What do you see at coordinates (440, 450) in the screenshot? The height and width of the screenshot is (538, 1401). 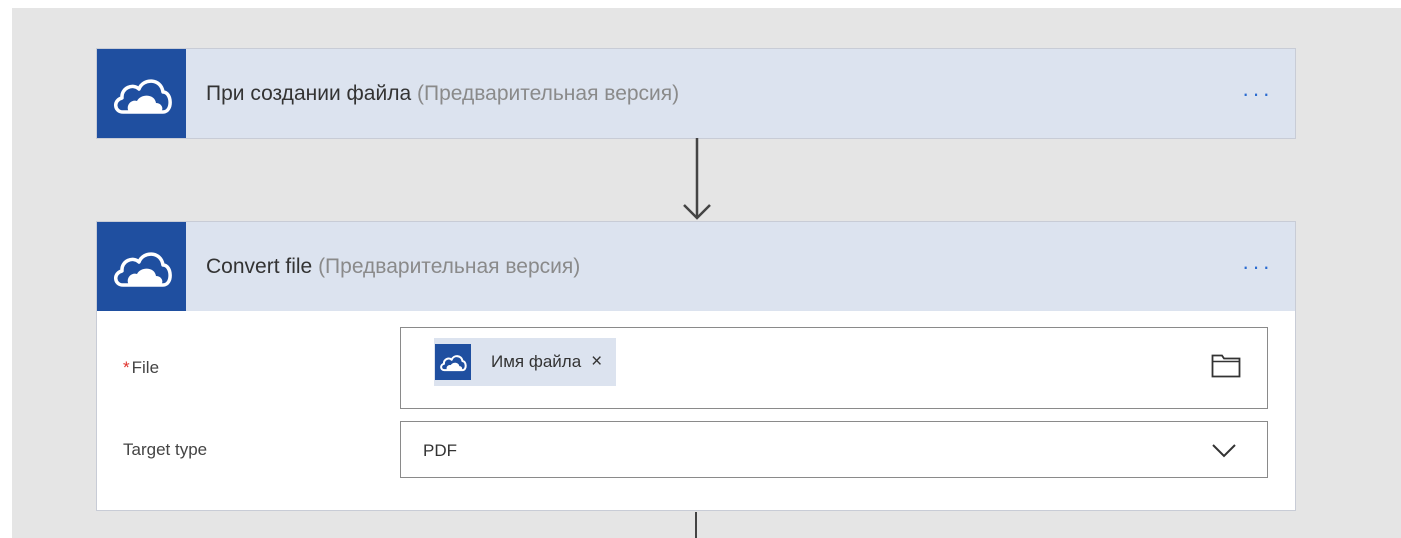 I see `target-type-value: PDF` at bounding box center [440, 450].